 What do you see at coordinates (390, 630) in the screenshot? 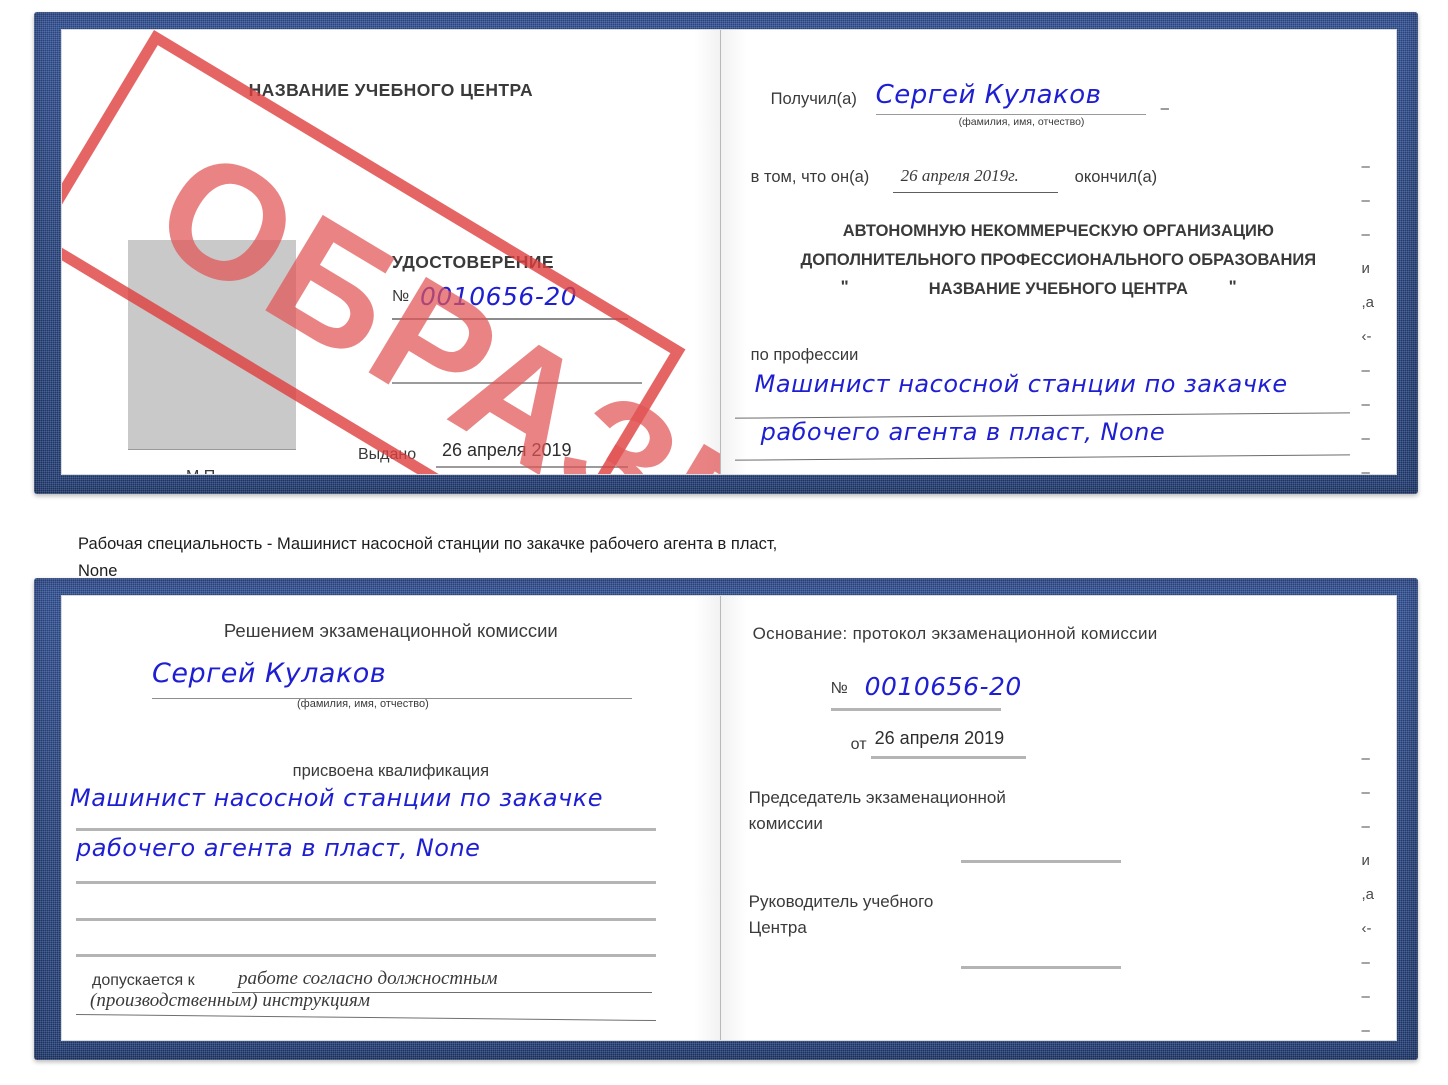
I see `commission-decision-heading: Решением экзаменационной комиссии` at bounding box center [390, 630].